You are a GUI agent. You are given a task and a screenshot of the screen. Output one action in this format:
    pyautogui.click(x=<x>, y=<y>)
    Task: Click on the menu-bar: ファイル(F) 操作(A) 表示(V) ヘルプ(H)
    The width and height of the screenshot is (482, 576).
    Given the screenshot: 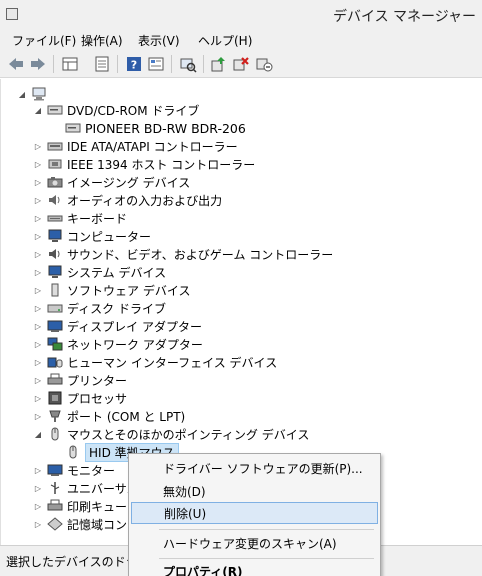 What is the action you would take?
    pyautogui.click(x=241, y=40)
    